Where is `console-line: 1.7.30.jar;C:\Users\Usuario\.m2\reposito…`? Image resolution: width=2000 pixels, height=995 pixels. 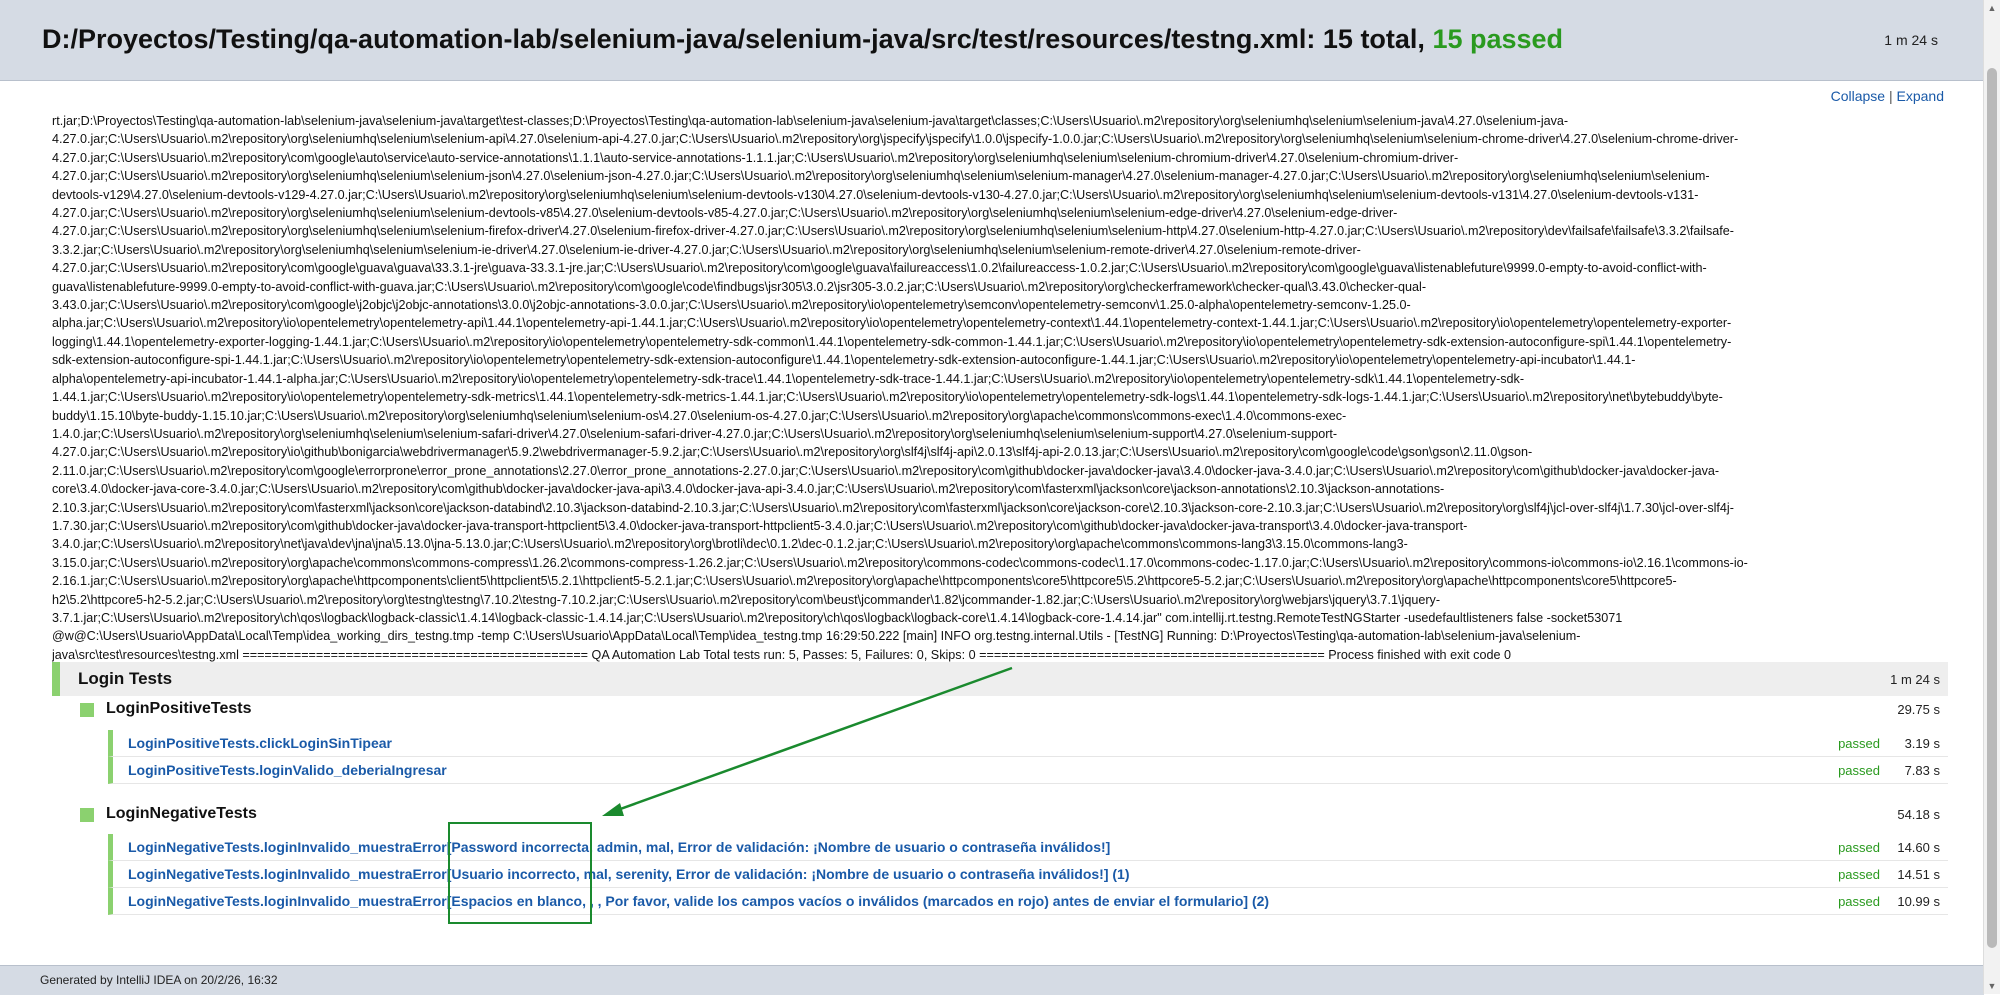 console-line: 1.7.30.jar;C:\Users\Usuario\.m2\reposito… is located at coordinates (760, 525).